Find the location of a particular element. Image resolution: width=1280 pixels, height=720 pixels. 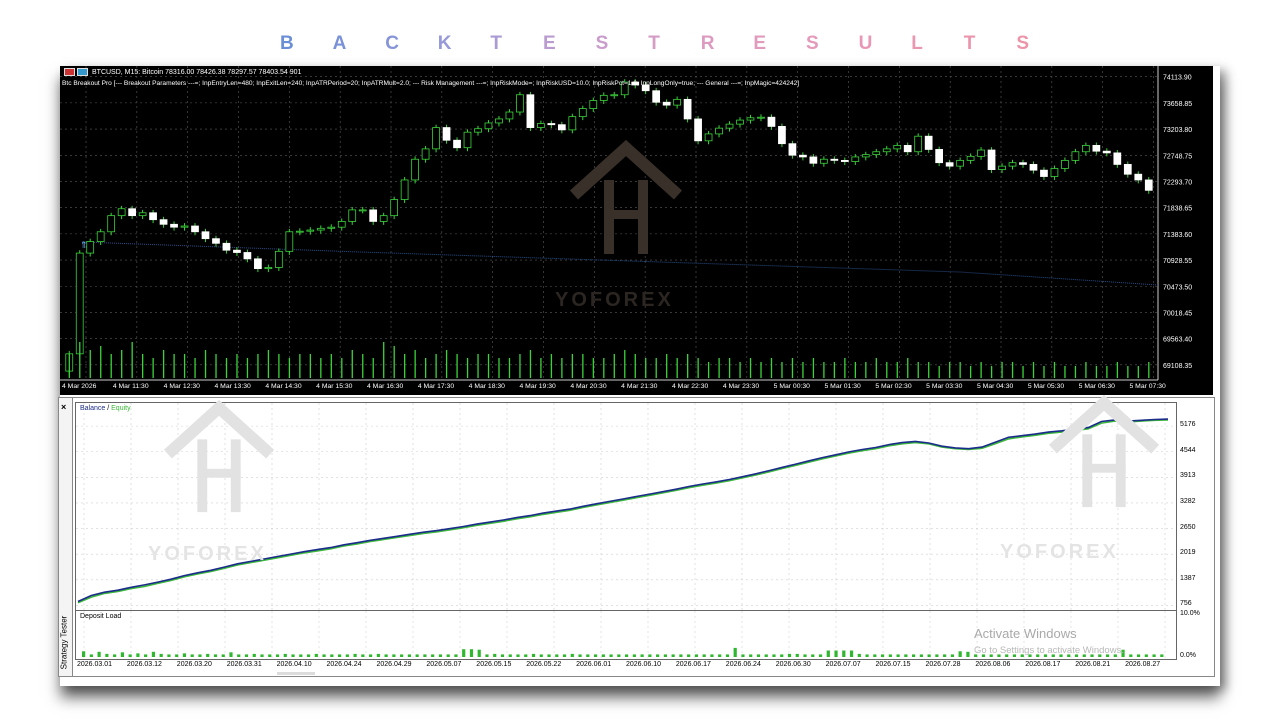

price-axis-label: 69563.40 is located at coordinates (1177, 340).